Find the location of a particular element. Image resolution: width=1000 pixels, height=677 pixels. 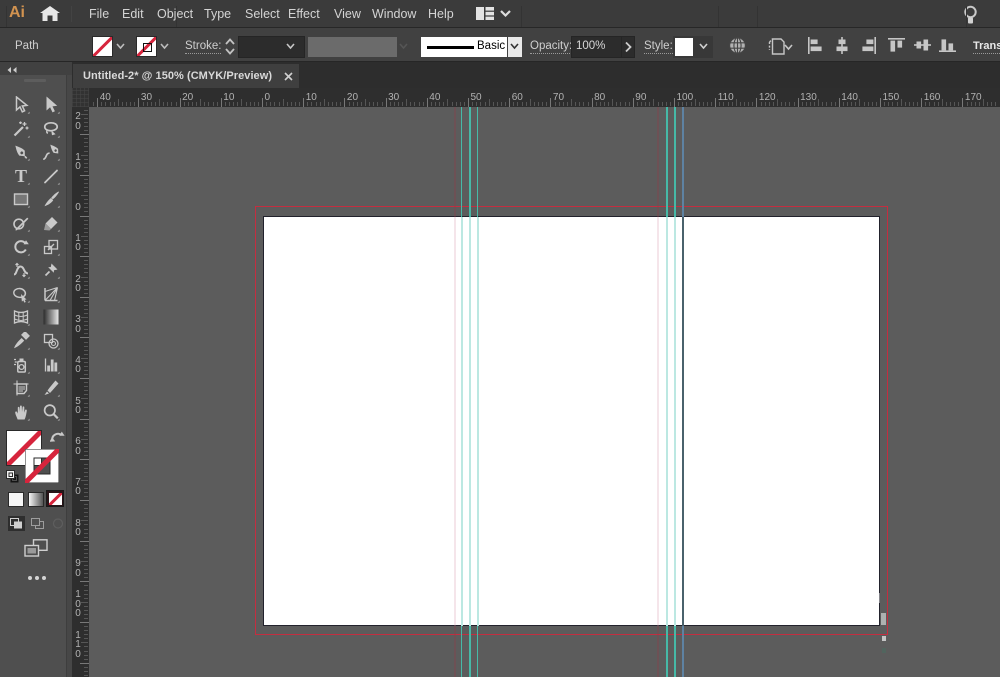

svg-text: T is located at coordinates (21, 176).